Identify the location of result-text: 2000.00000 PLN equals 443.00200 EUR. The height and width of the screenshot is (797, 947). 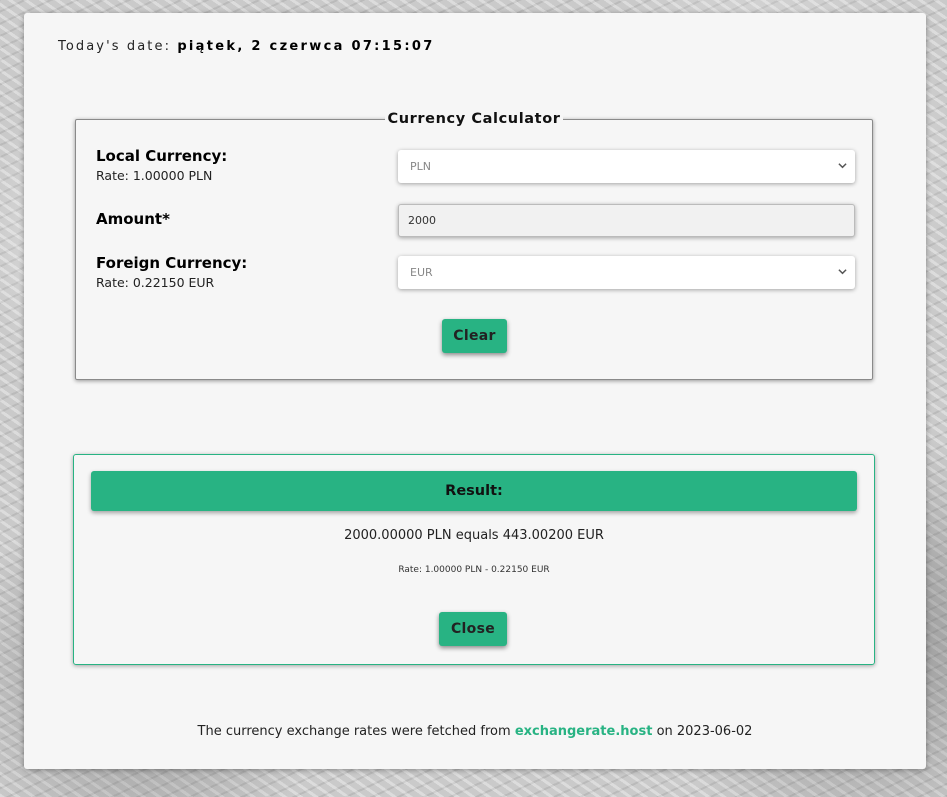
(474, 535).